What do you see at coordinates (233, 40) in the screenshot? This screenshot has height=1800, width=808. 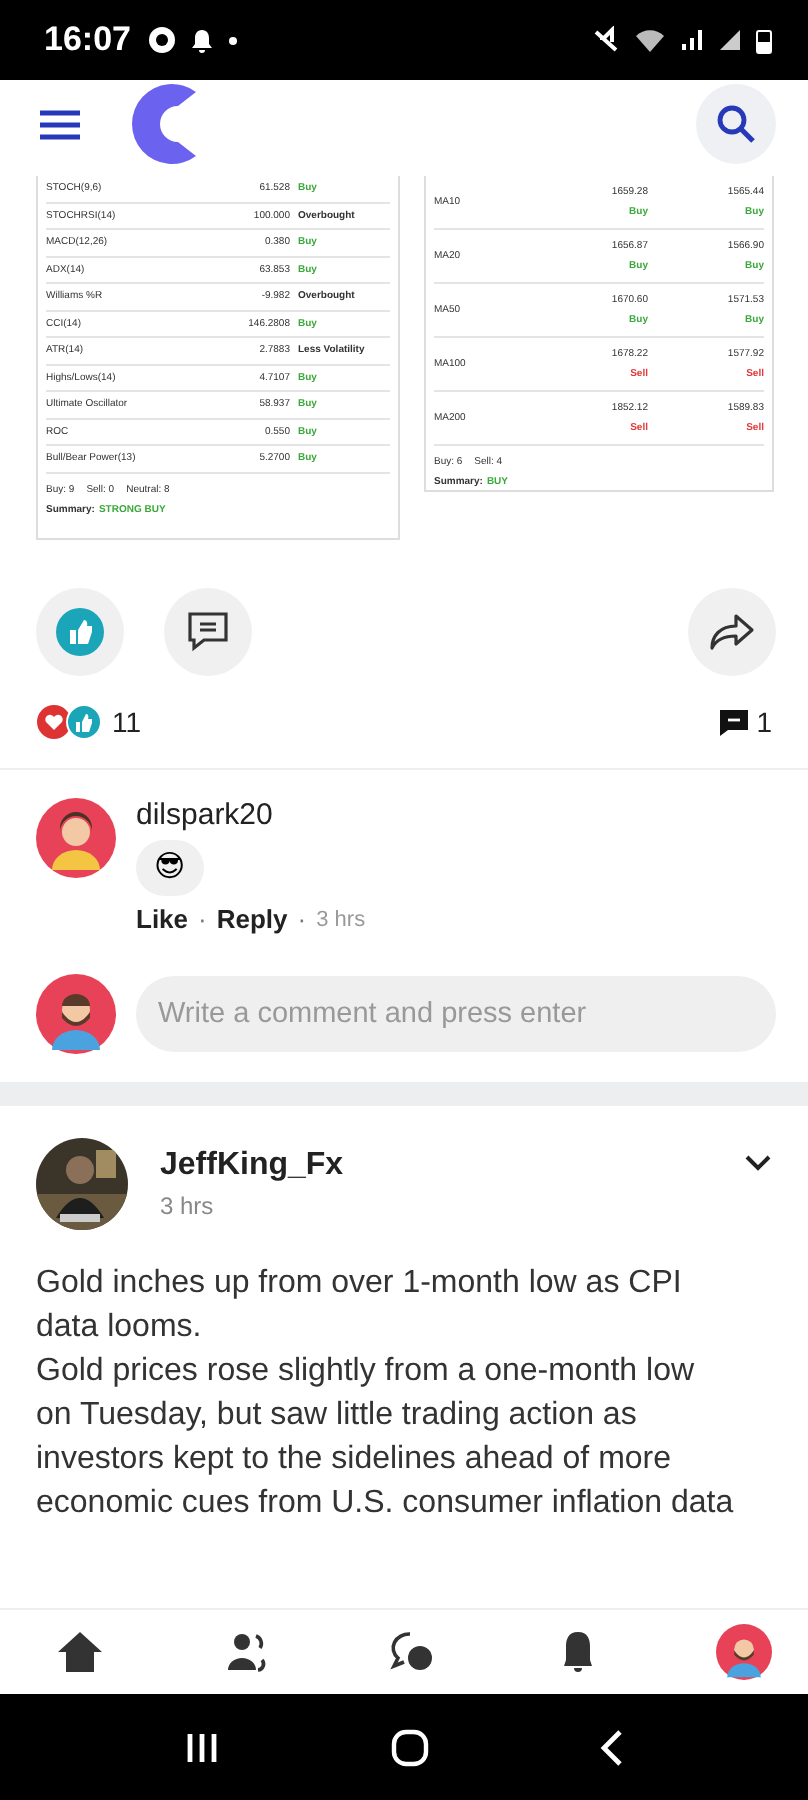 I see `dot-icon` at bounding box center [233, 40].